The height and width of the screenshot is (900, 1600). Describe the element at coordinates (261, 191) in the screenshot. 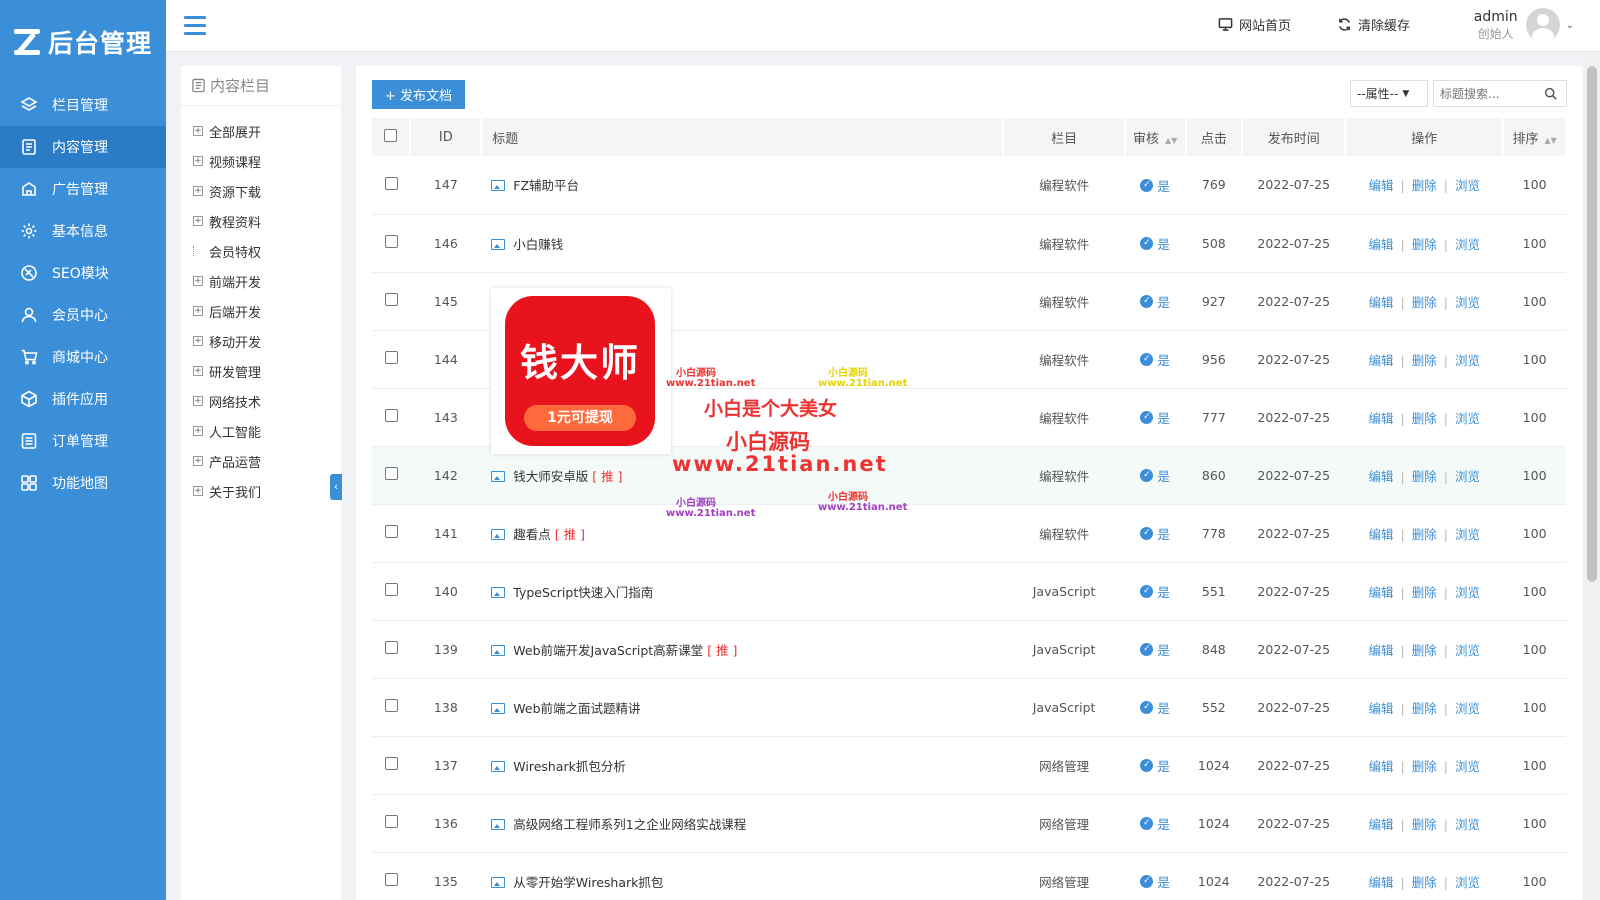

I see `category-item: + 资源下载` at that location.